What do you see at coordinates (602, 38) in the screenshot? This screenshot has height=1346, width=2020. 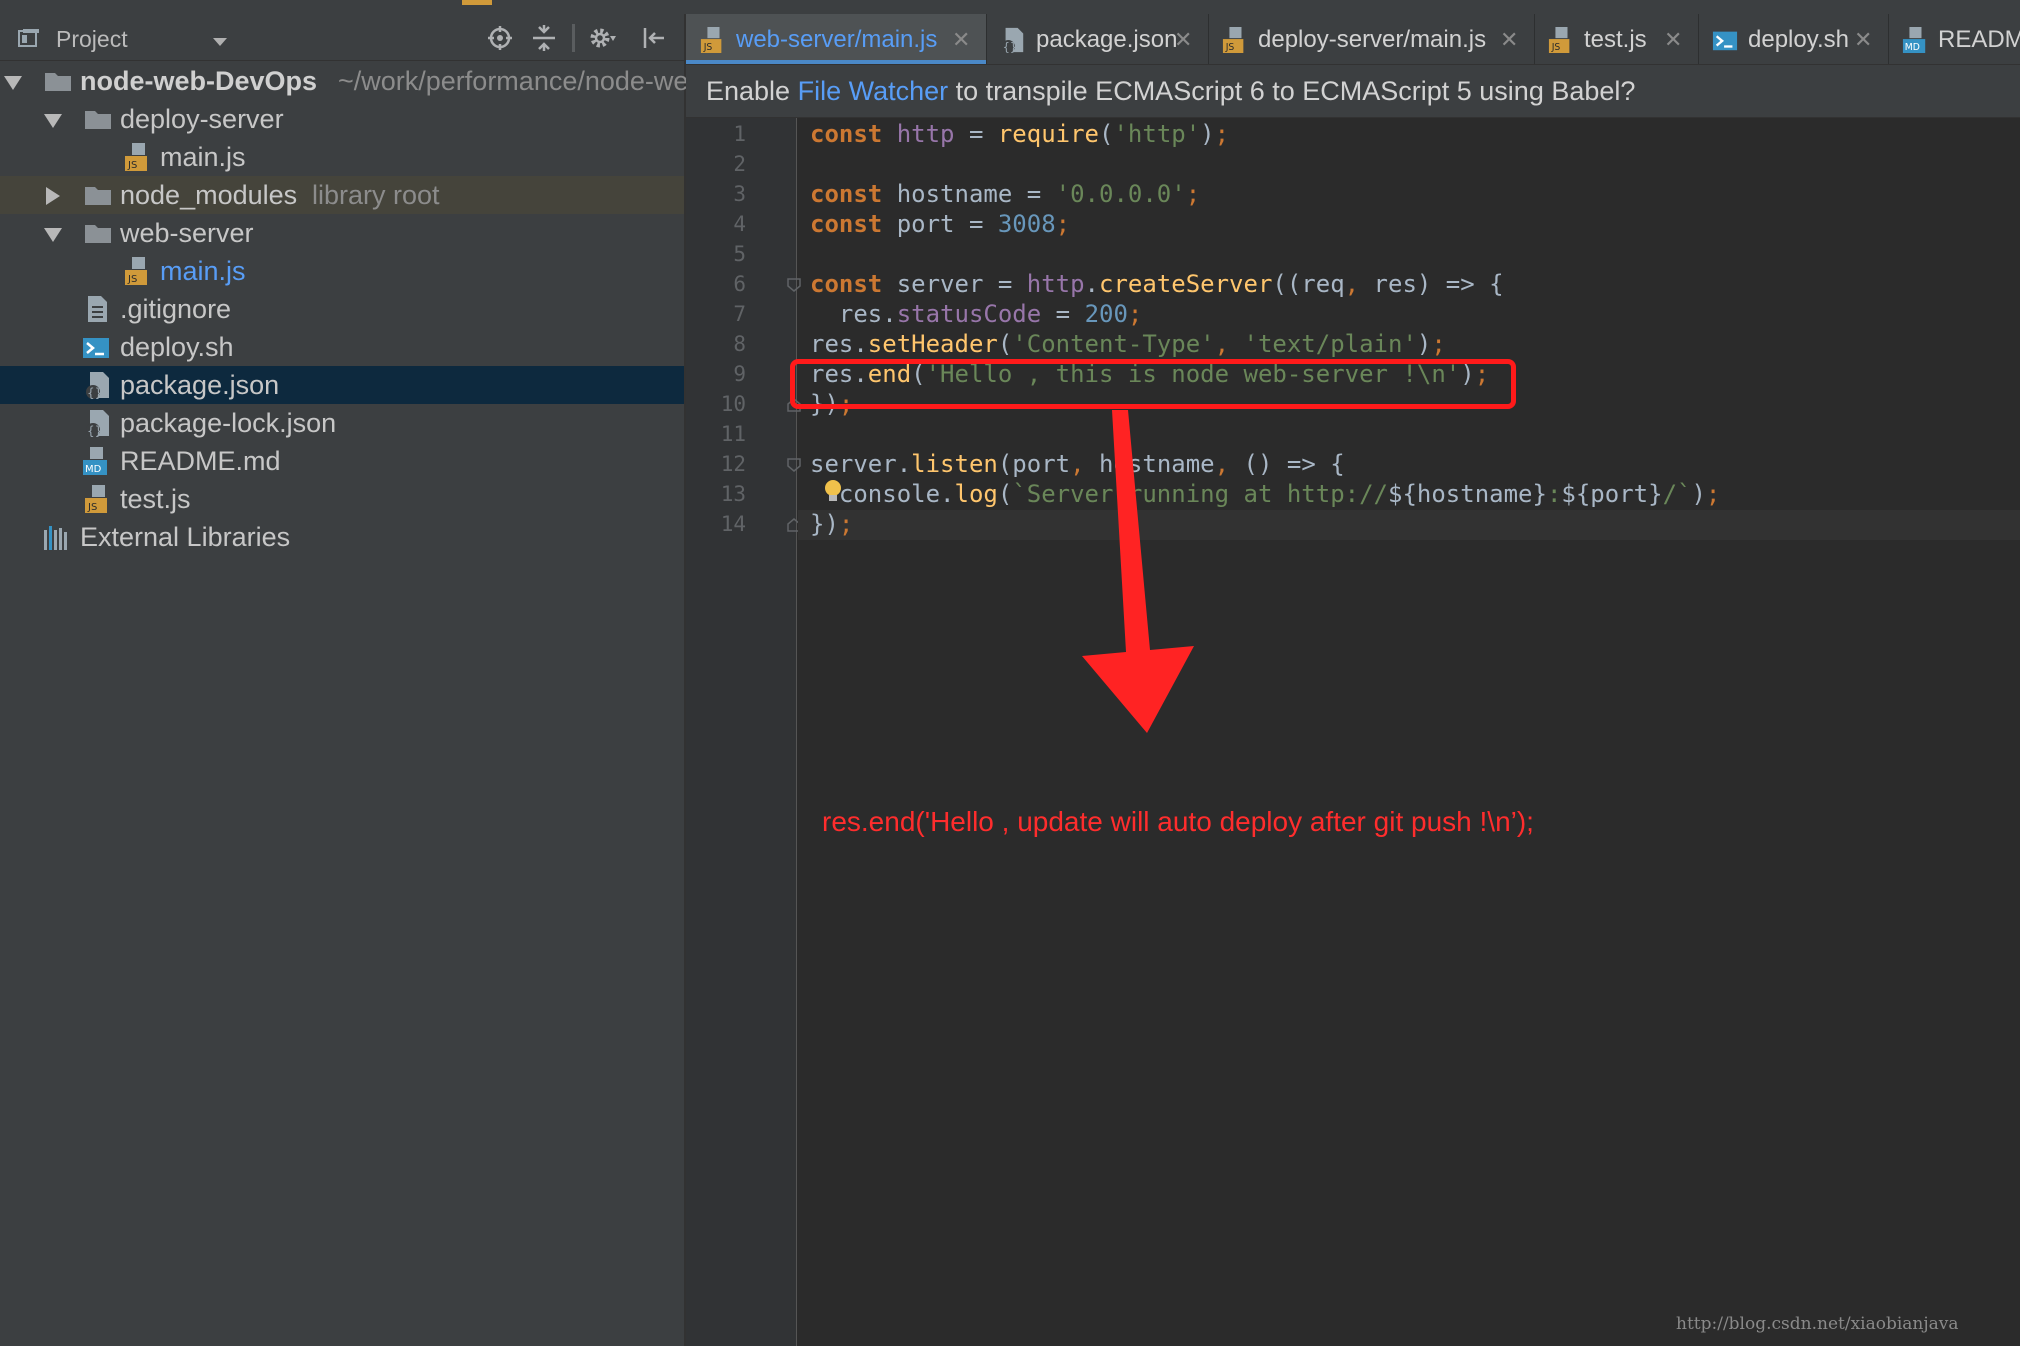 I see `gear-icon` at bounding box center [602, 38].